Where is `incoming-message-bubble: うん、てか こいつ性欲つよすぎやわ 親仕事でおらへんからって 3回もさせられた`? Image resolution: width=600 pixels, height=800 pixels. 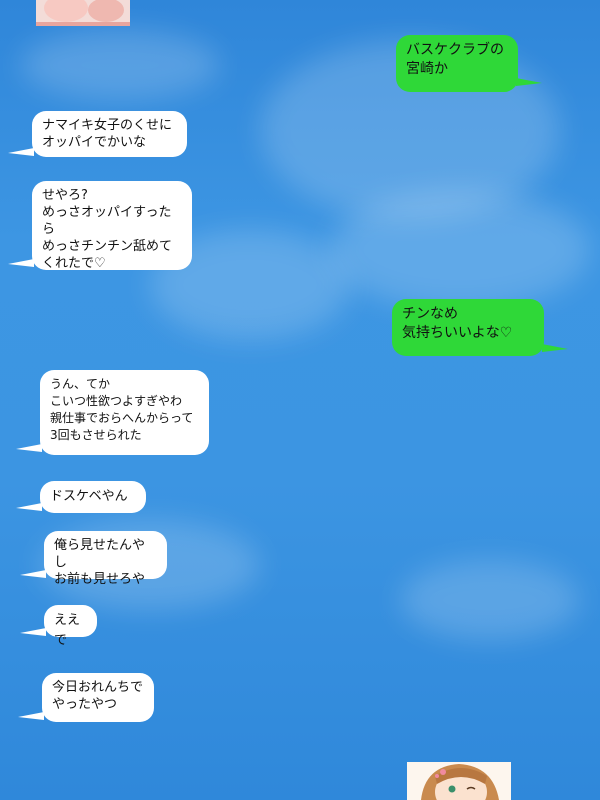 incoming-message-bubble: うん、てか こいつ性欲つよすぎやわ 親仕事でおらへんからって 3回もさせられた is located at coordinates (124, 412).